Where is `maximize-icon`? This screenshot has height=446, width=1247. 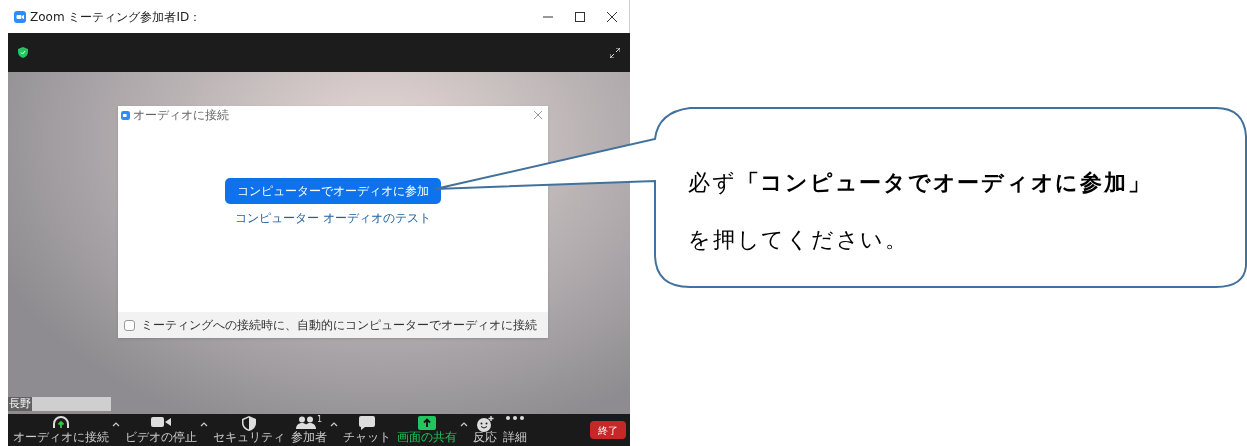 maximize-icon is located at coordinates (580, 16).